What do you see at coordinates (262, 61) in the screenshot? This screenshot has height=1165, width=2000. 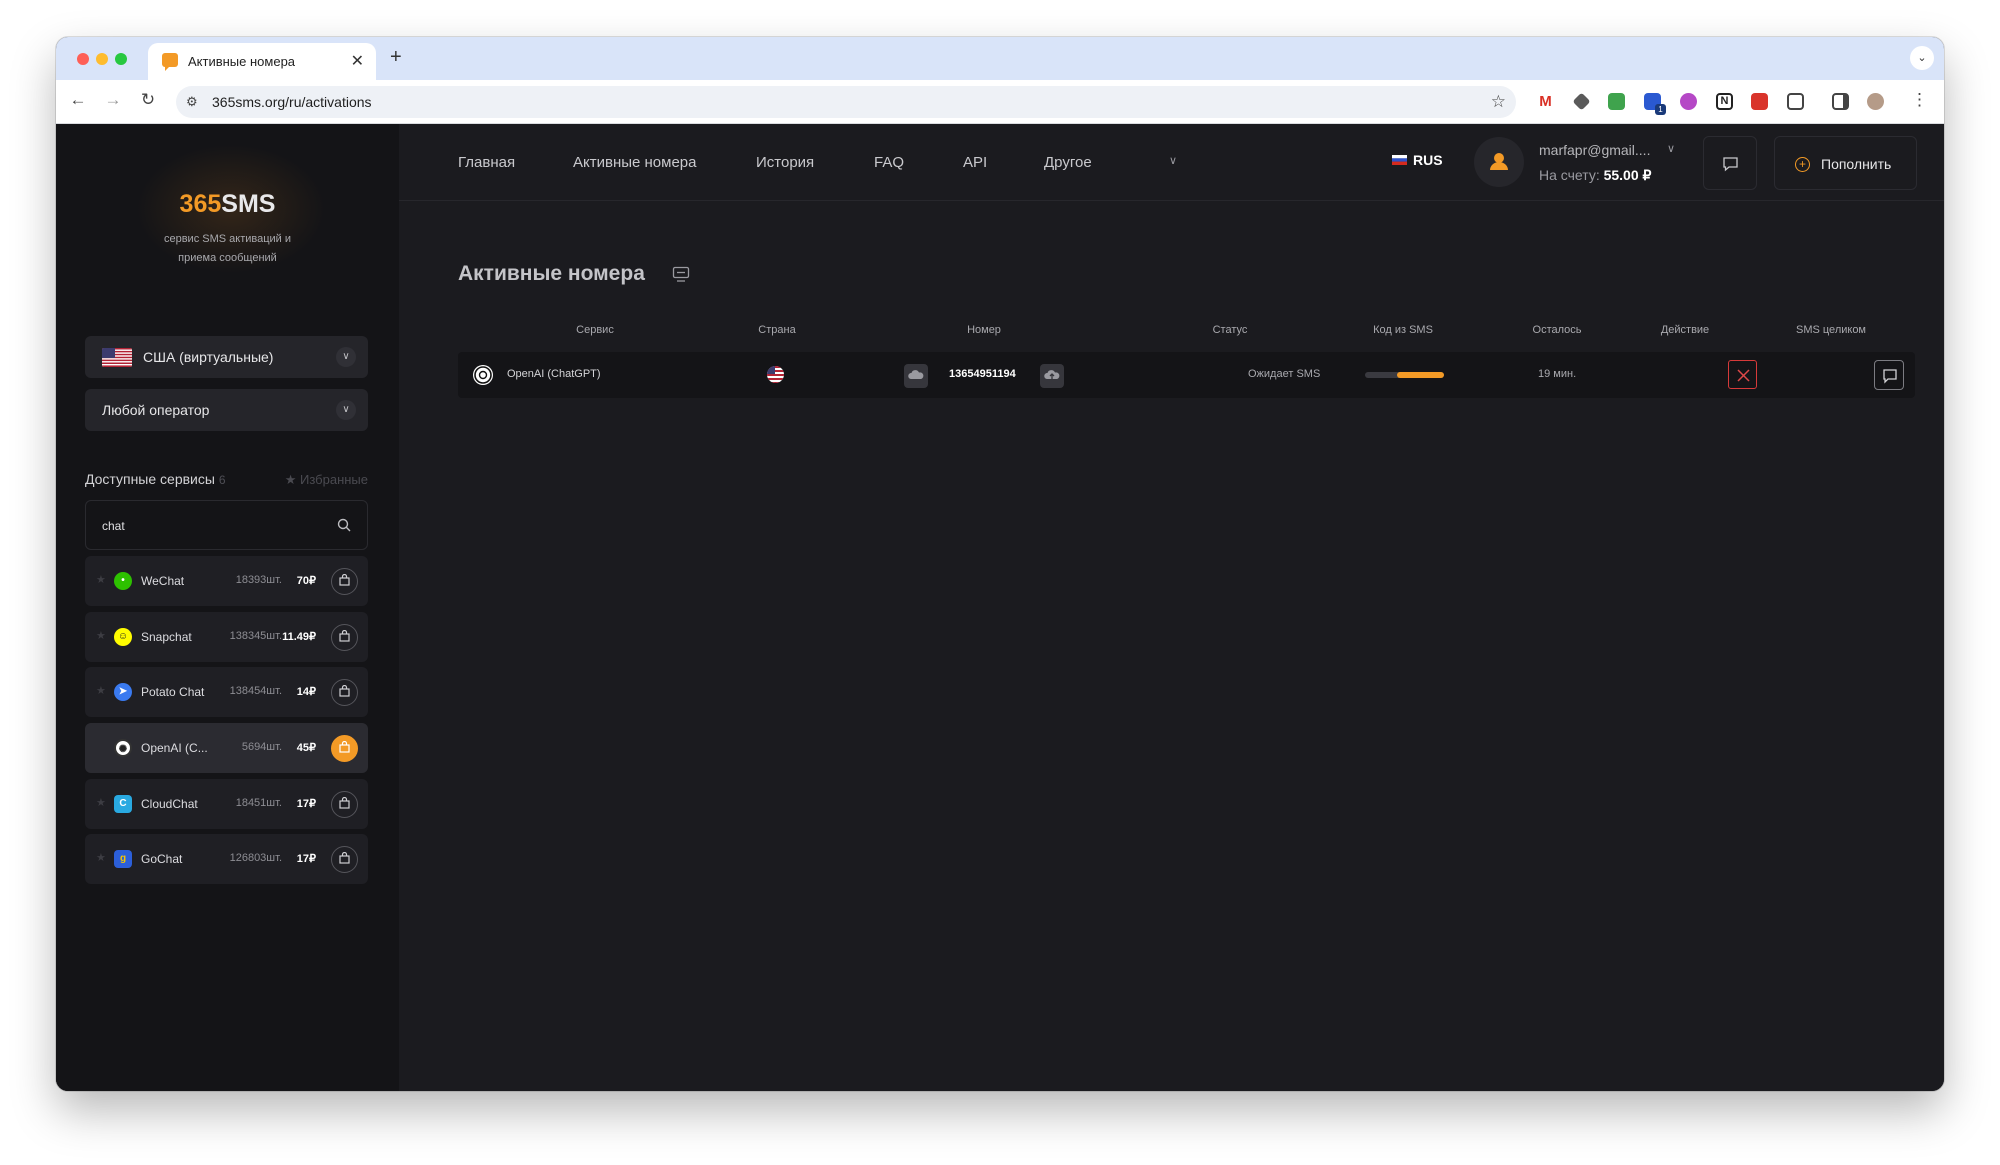 I see `browser-tab: Активные номера ✕` at bounding box center [262, 61].